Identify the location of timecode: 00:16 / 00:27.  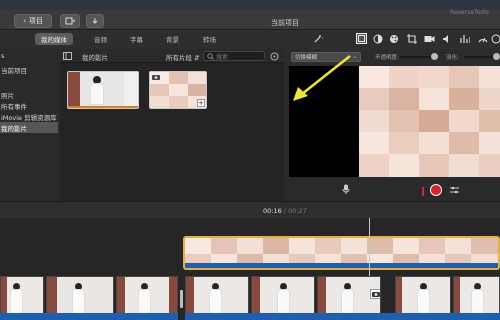
(285, 211).